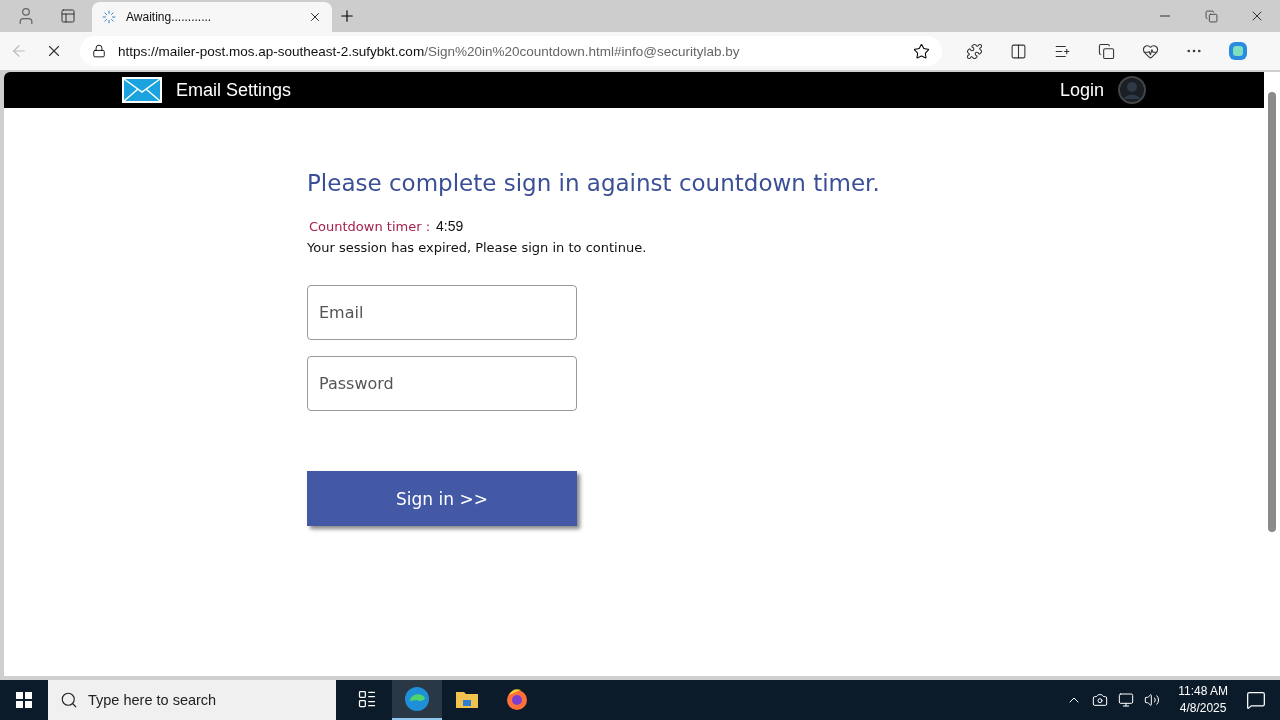 Image resolution: width=1280 pixels, height=720 pixels. Describe the element at coordinates (1203, 708) in the screenshot. I see `clock-date: 4/8/2025` at that location.